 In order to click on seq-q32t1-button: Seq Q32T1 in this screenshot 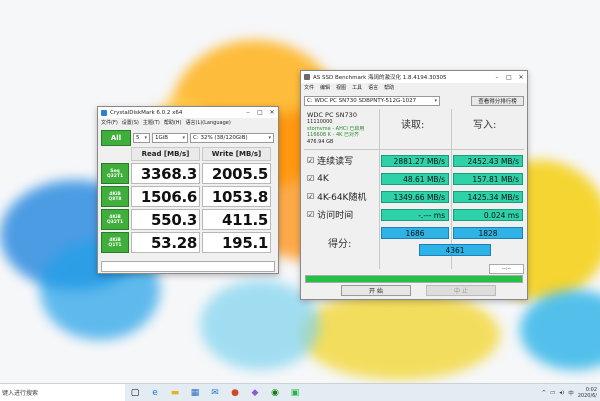, I will do `click(115, 173)`.